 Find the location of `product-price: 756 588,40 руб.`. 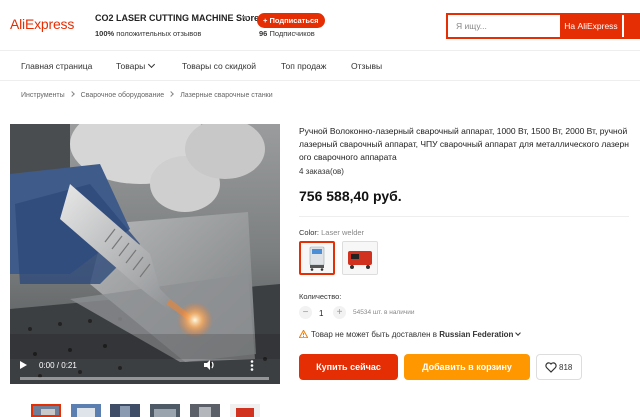

product-price: 756 588,40 руб. is located at coordinates (350, 196).